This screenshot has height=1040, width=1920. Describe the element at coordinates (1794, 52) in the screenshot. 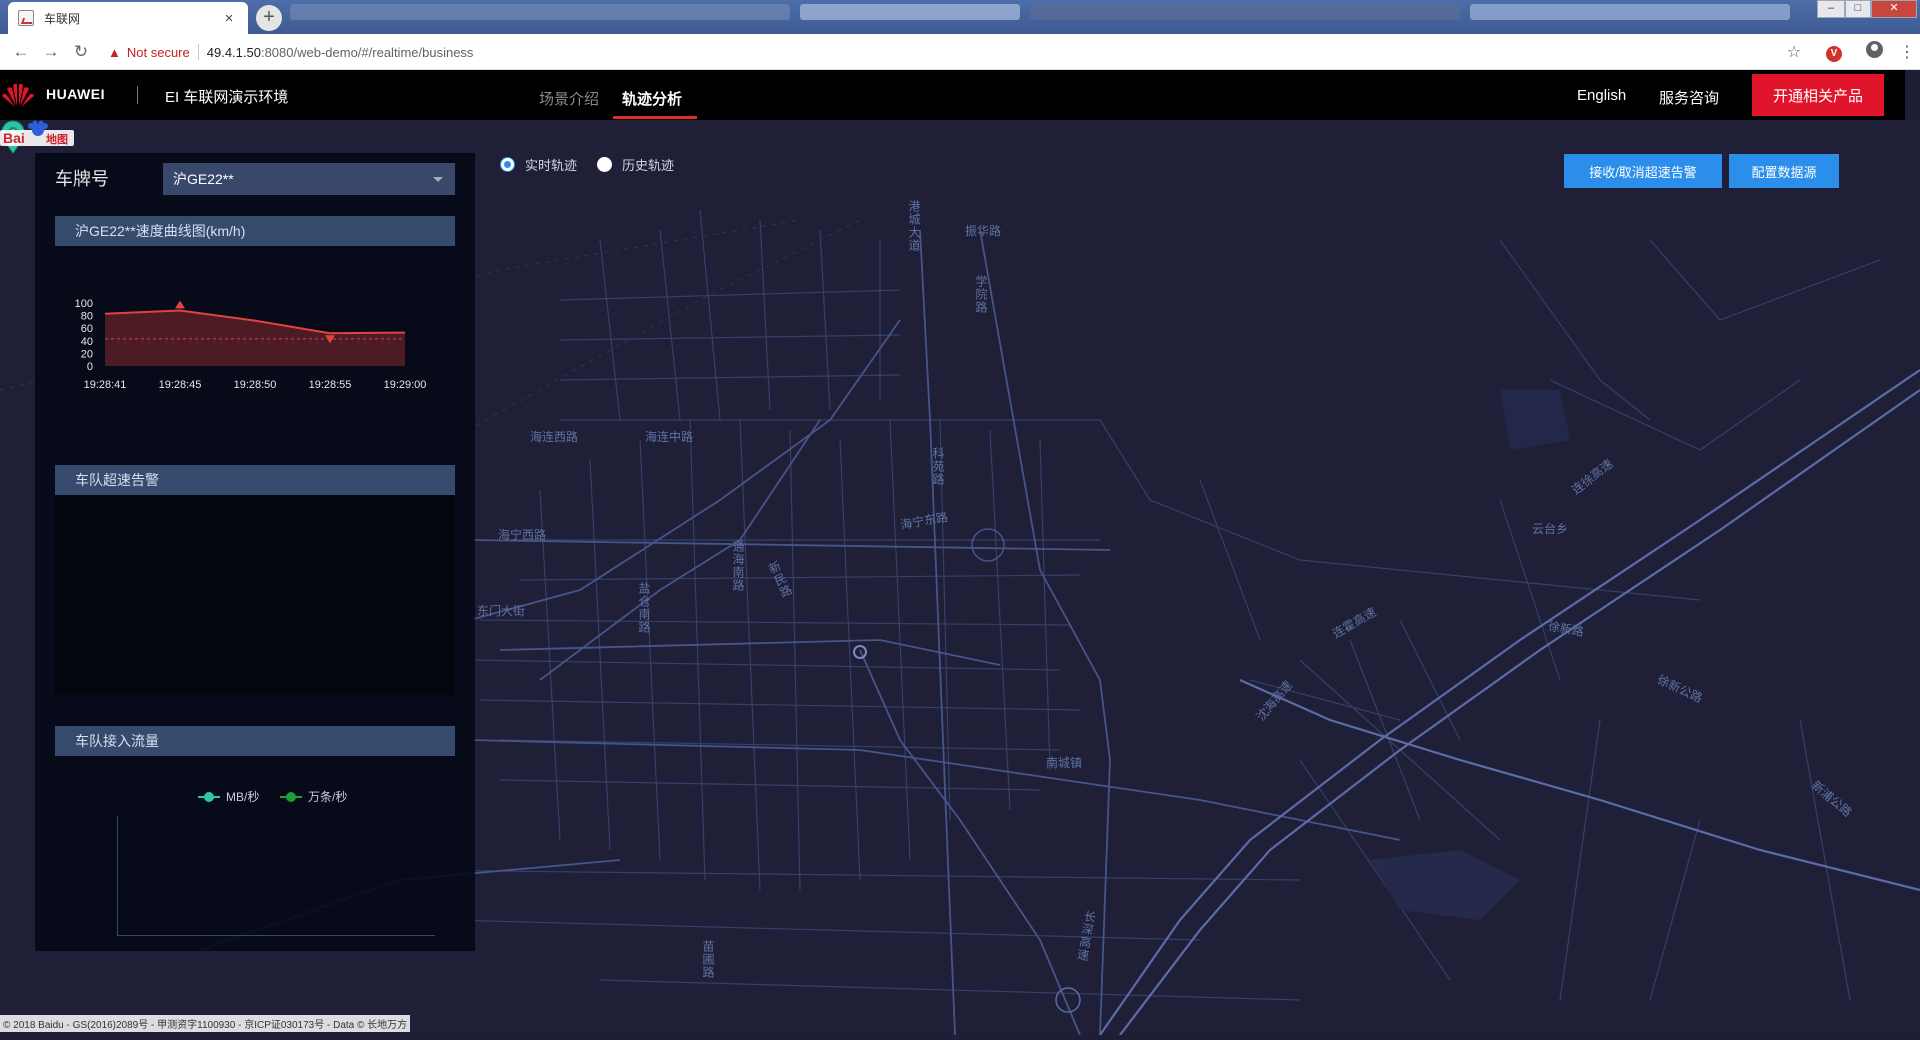

I see `bookmark-star-icon: ☆` at that location.